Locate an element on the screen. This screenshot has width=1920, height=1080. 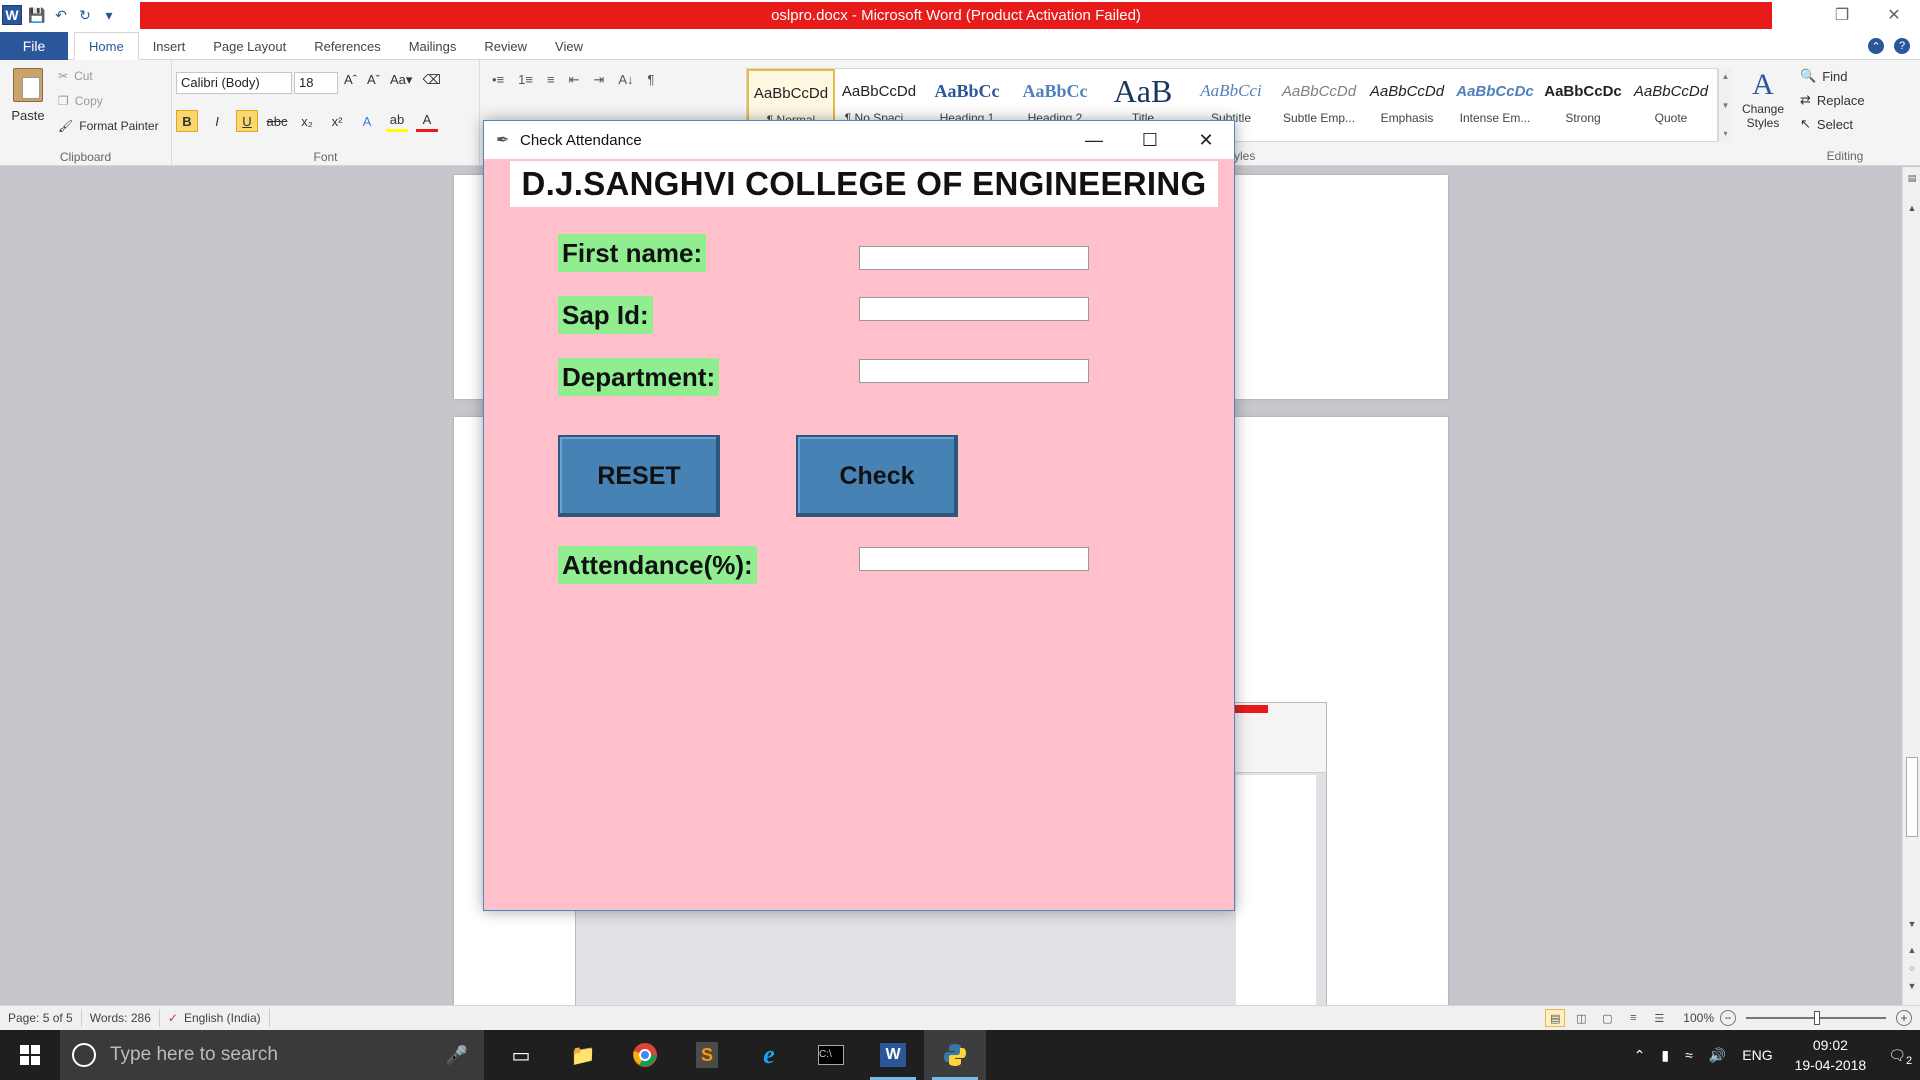
minimize-ribbon-icon: ⌃ is located at coordinates (1876, 46).